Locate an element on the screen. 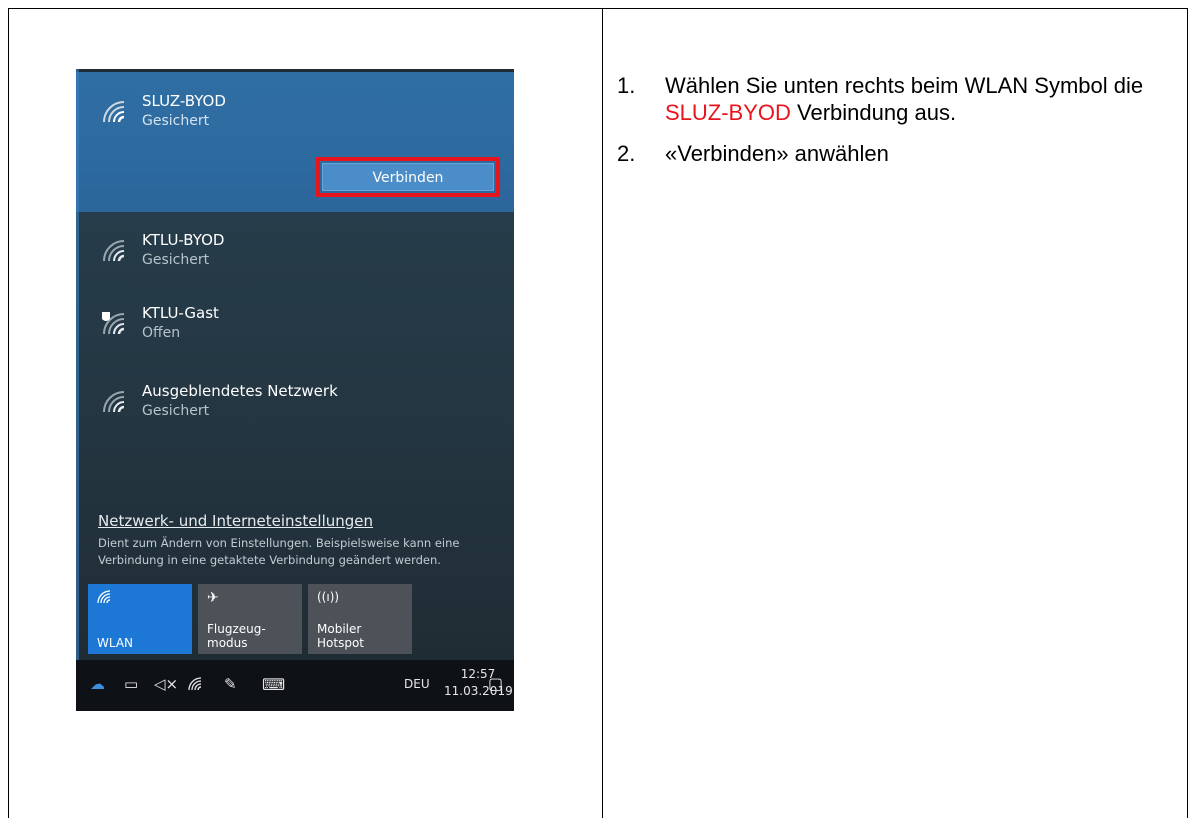  keyboard-icon: ⌨ is located at coordinates (273, 684).